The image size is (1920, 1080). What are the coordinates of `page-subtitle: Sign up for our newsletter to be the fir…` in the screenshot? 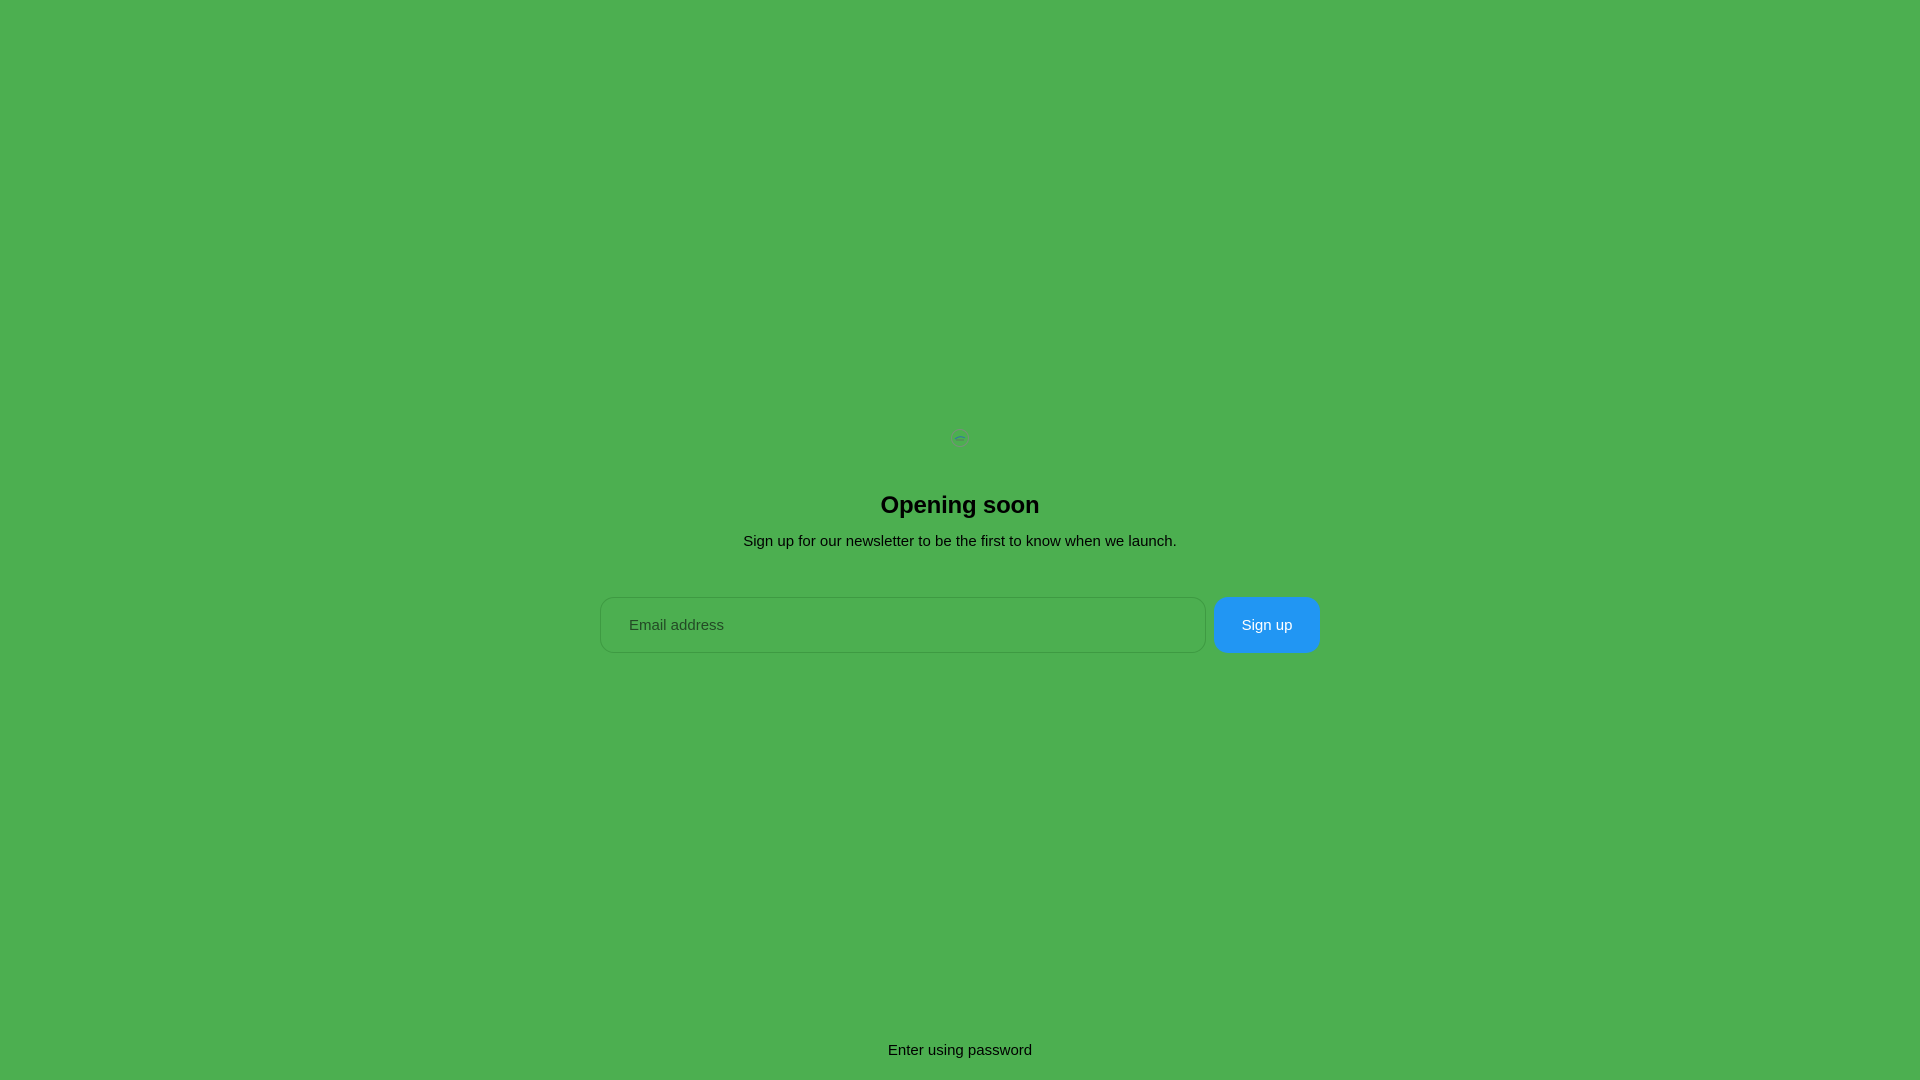 It's located at (960, 541).